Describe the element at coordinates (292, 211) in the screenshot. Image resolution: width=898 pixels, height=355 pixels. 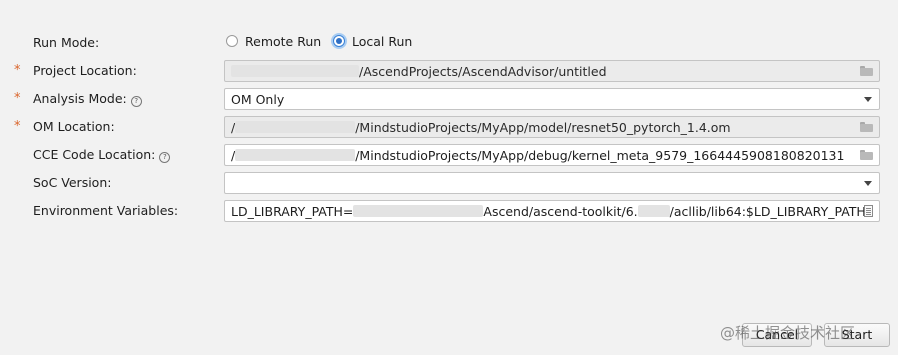
I see `env-var-part-1: LD_LIBRARY_PATH=` at that location.